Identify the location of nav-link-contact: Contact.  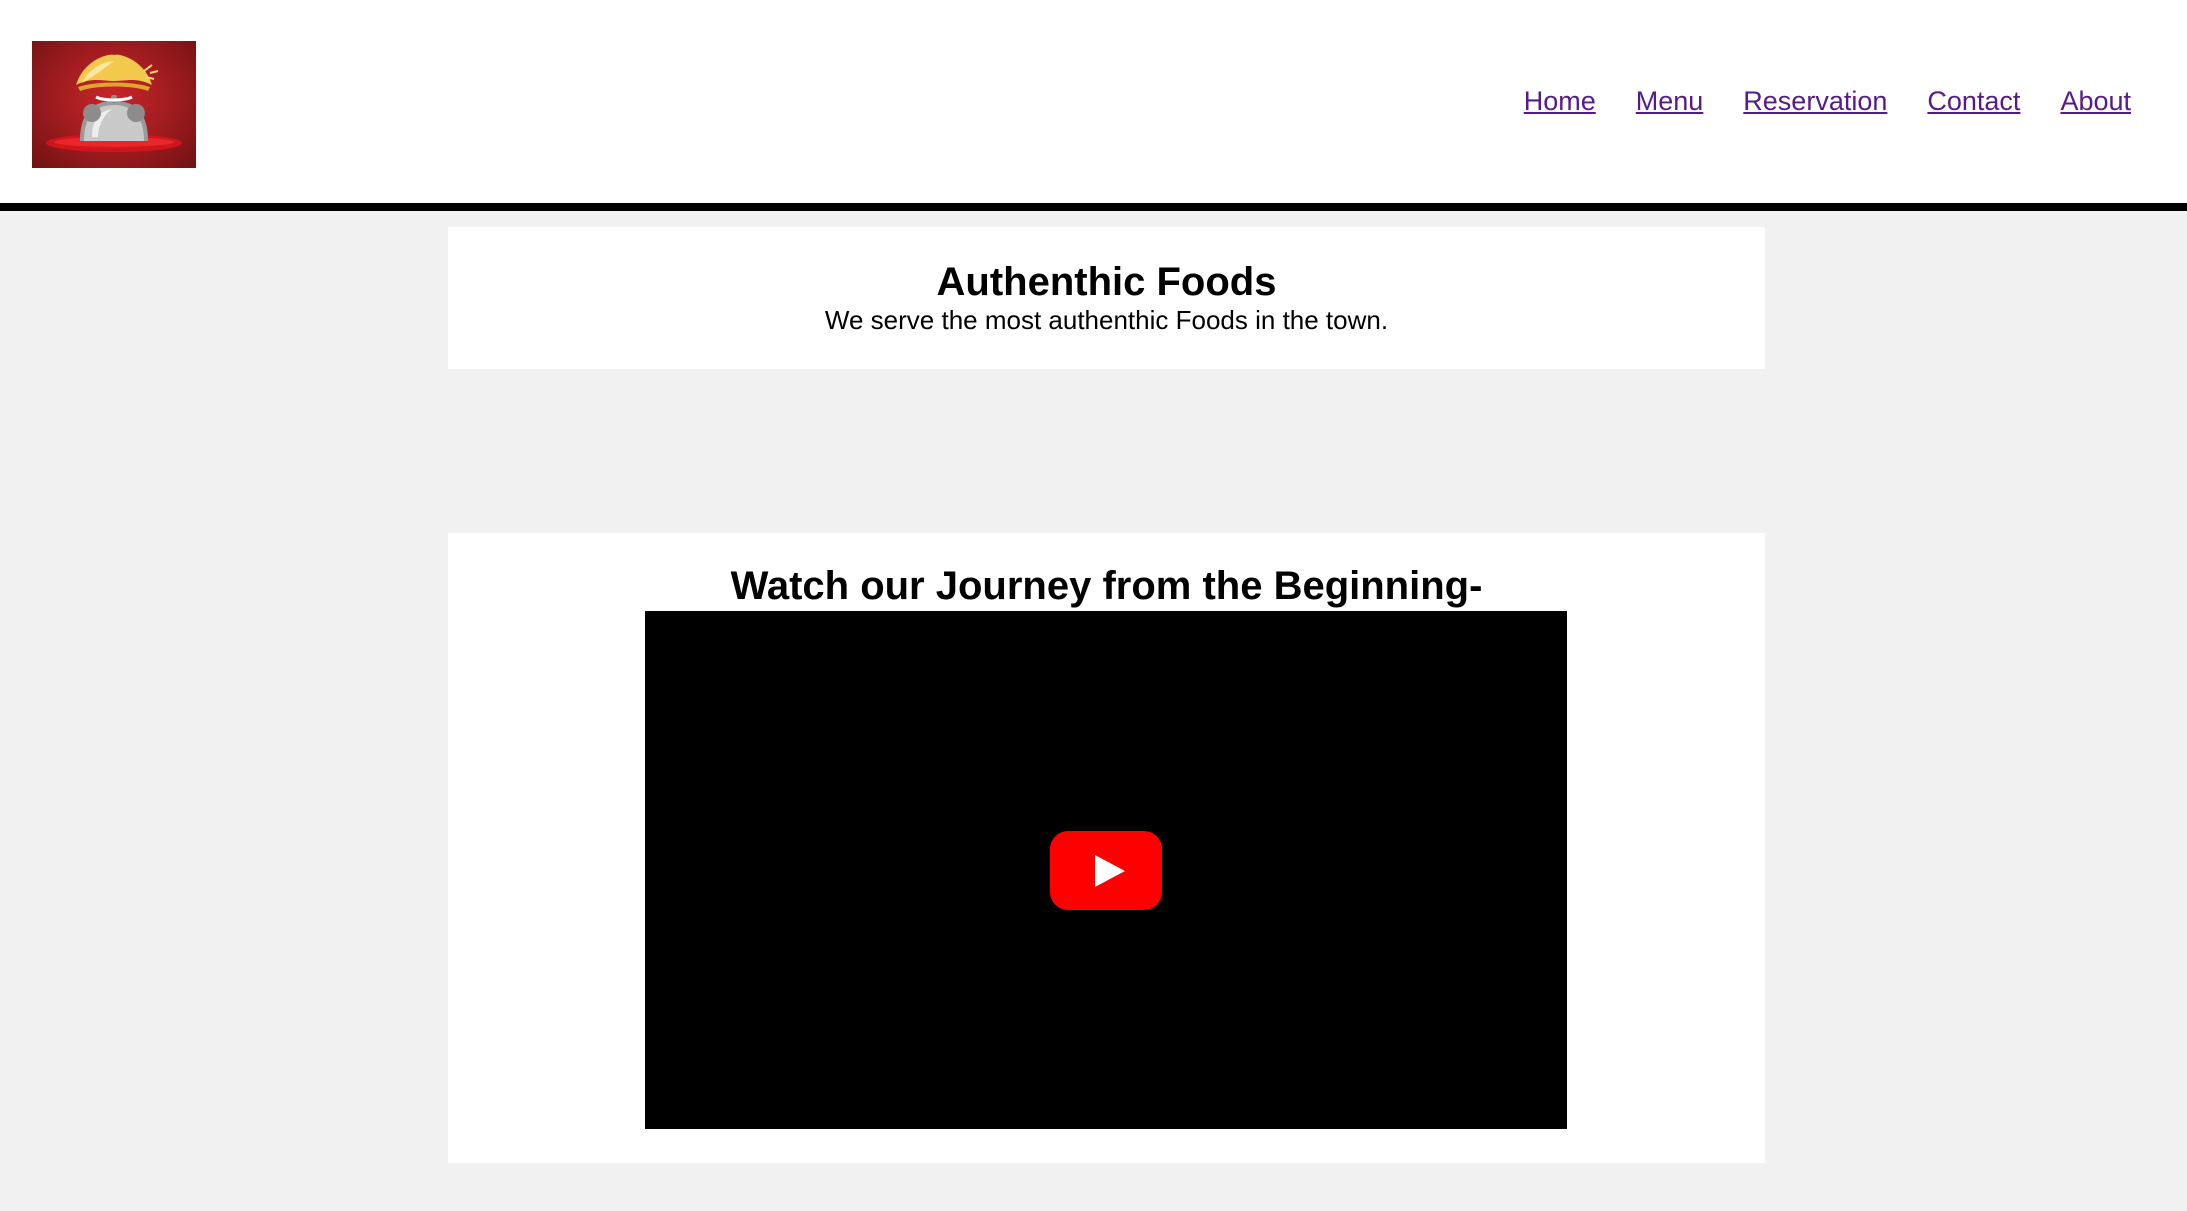
(1973, 101).